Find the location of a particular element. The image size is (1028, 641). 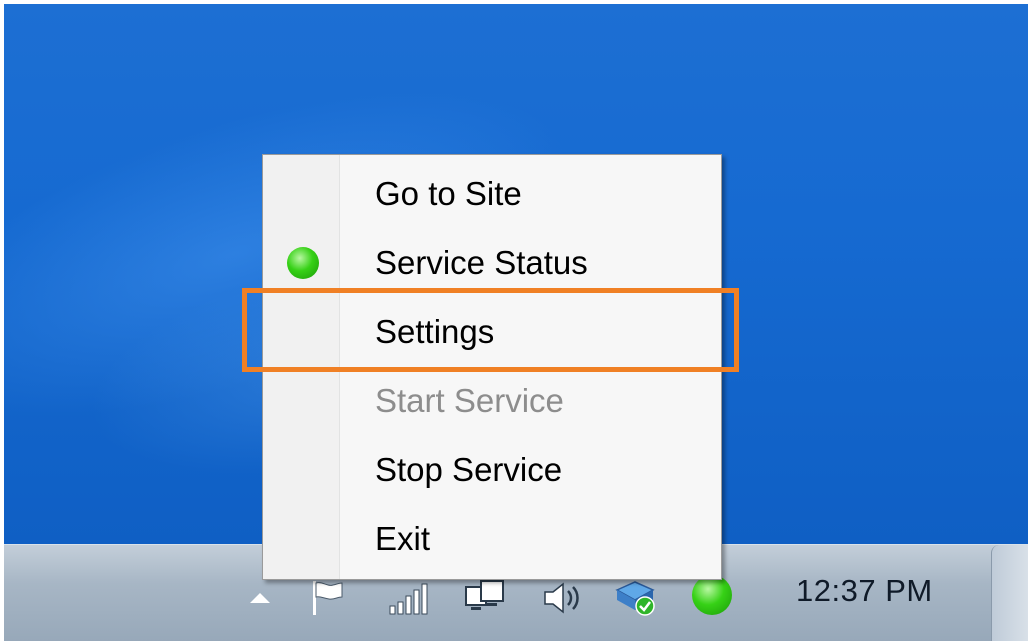

menu-item-settings: Settings is located at coordinates (492, 332).